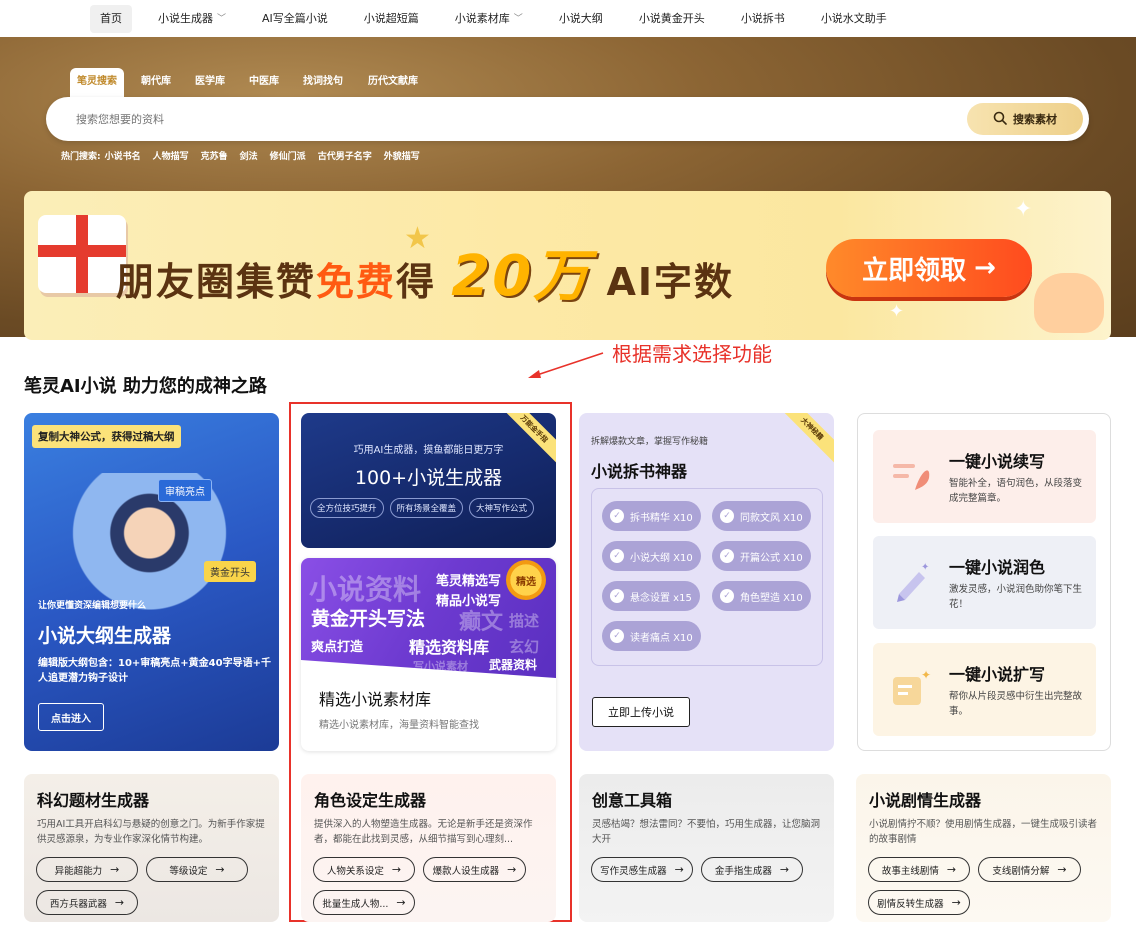 The width and height of the screenshot is (1136, 940). Describe the element at coordinates (706, 832) in the screenshot. I see `card-desc: 灵感枯竭？想法雷同？不要怕，巧用生成器，让您脑洞大开` at that location.